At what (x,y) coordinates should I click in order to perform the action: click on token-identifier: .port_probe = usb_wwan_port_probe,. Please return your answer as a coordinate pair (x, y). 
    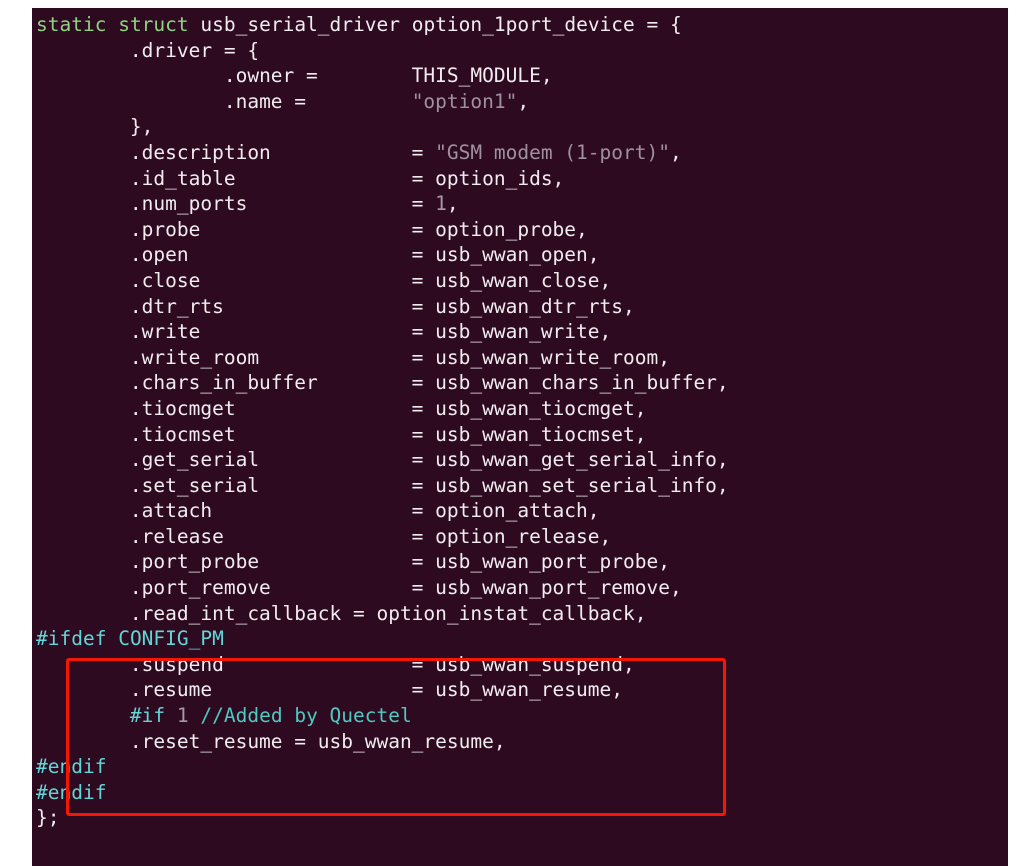
    Looking at the image, I should click on (399, 562).